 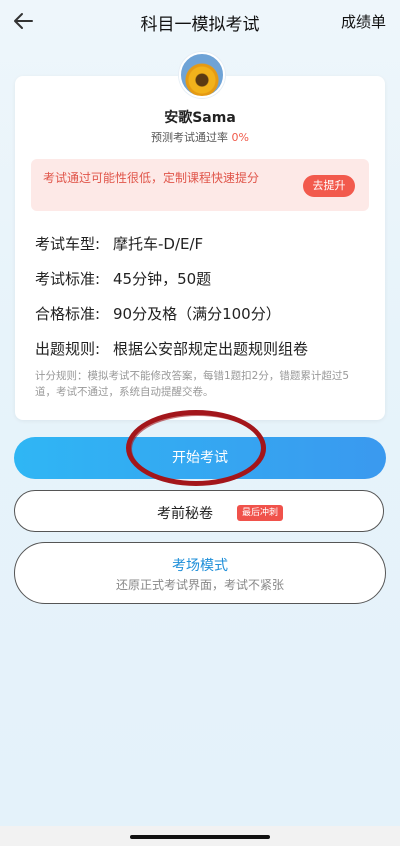 I want to click on secret-paper-label: 考前秘卷, so click(x=185, y=514).